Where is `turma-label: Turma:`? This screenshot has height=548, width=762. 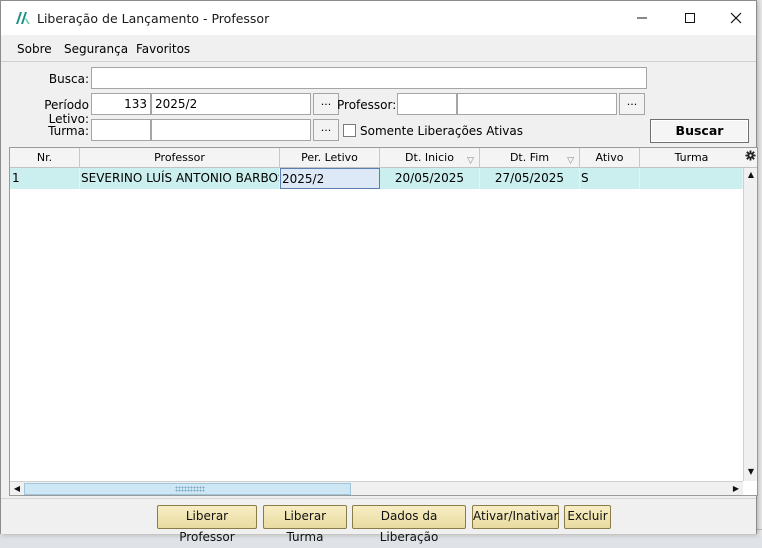 turma-label: Turma: is located at coordinates (68, 131).